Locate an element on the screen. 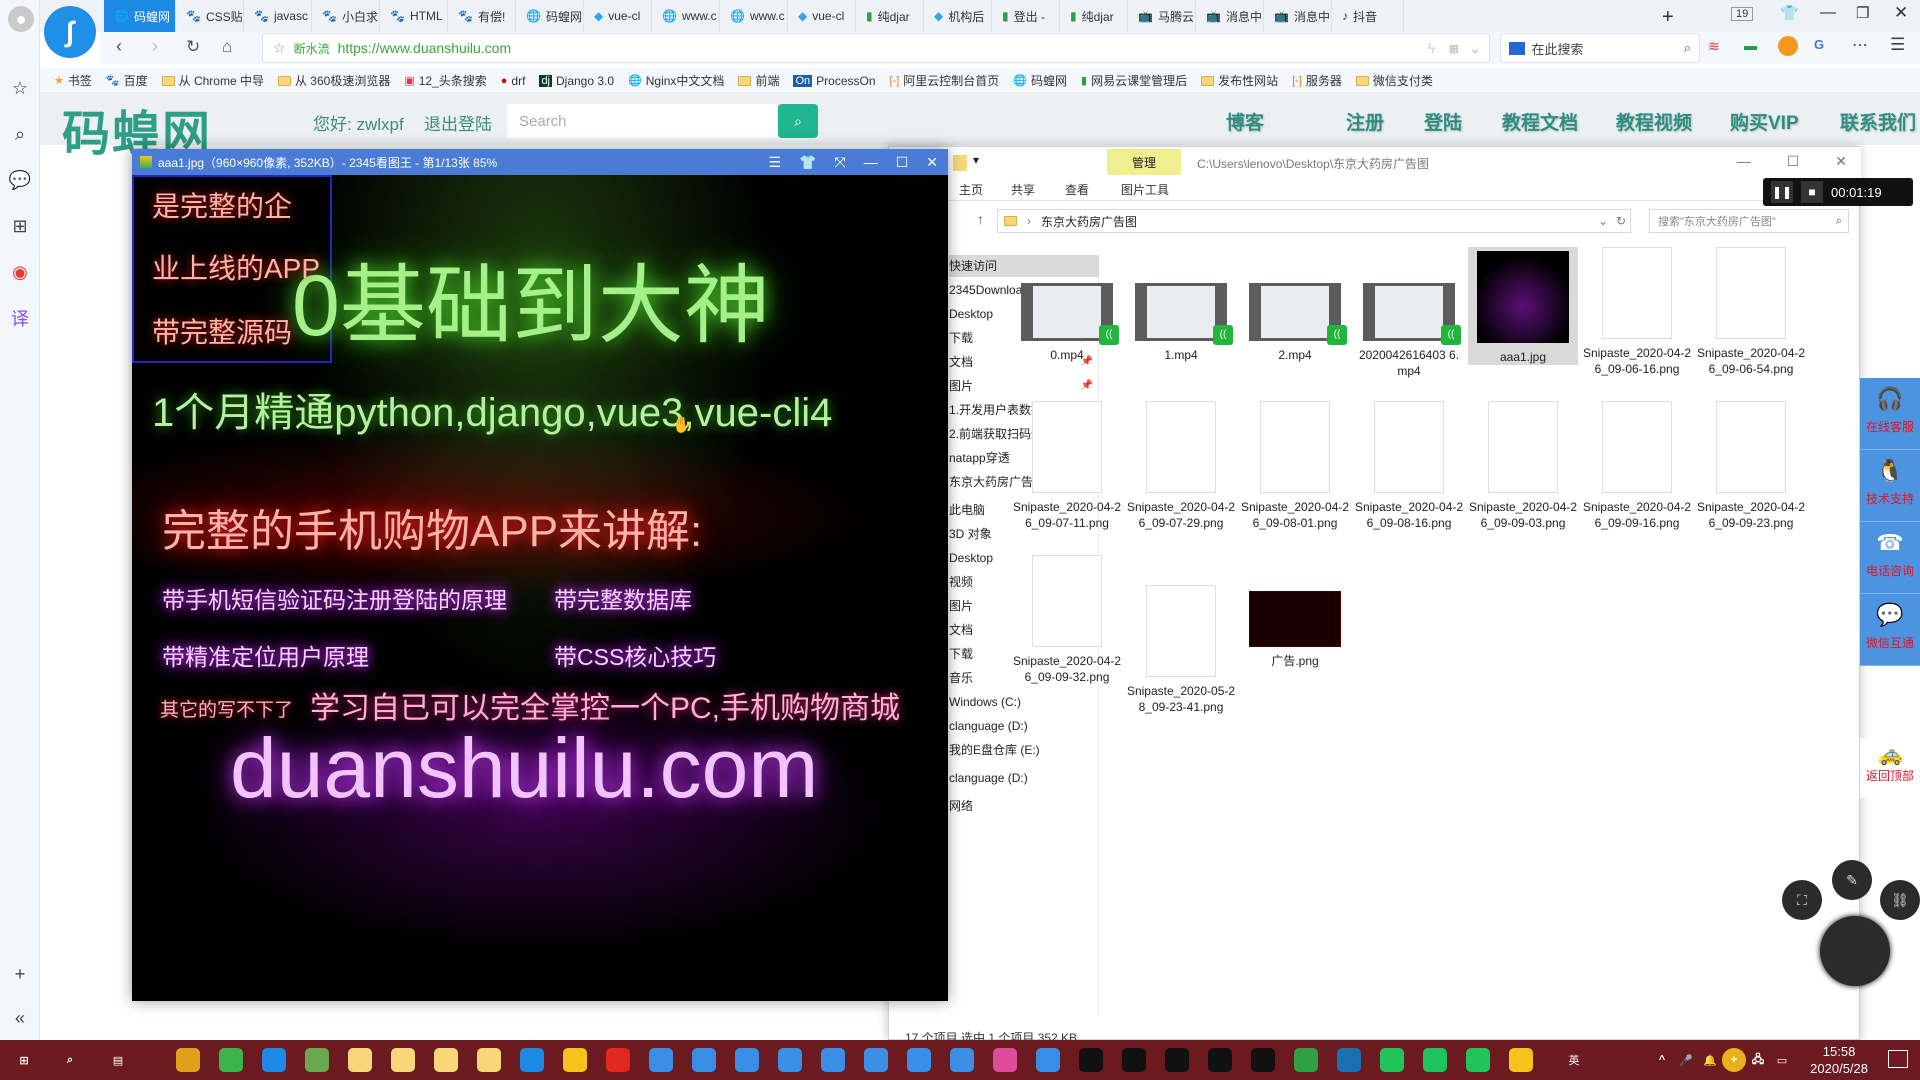 The height and width of the screenshot is (1080, 1920). pin-icon: 📌 is located at coordinates (1087, 386).